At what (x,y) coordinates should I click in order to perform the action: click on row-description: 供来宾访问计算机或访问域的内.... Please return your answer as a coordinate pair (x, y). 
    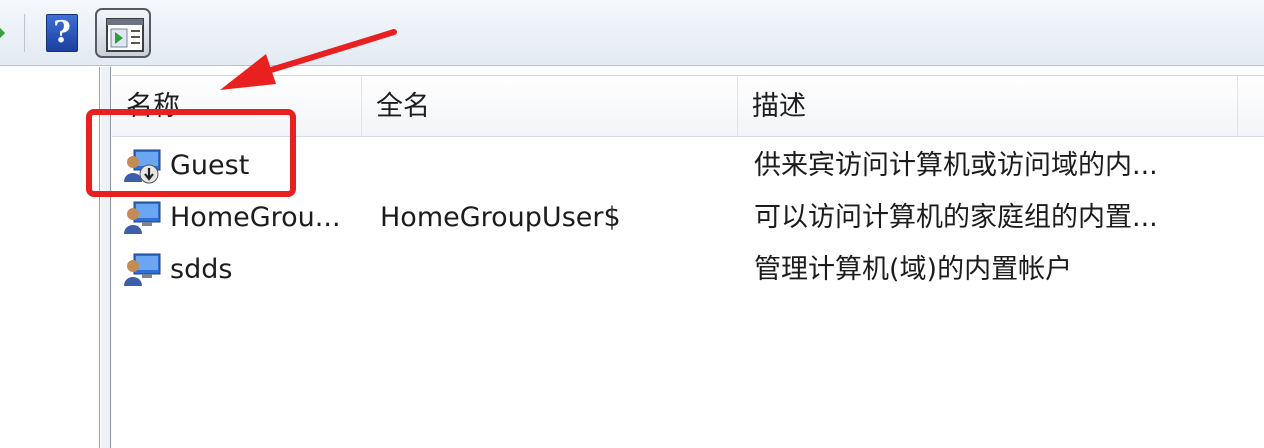
    Looking at the image, I should click on (956, 165).